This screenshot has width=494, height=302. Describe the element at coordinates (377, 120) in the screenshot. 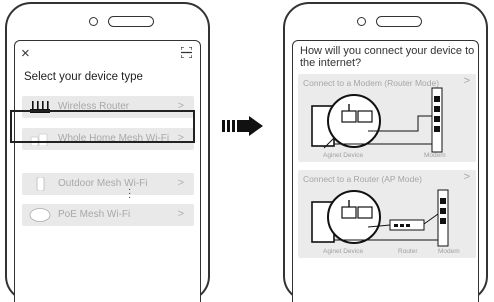

I see `router-mode-diagram` at that location.